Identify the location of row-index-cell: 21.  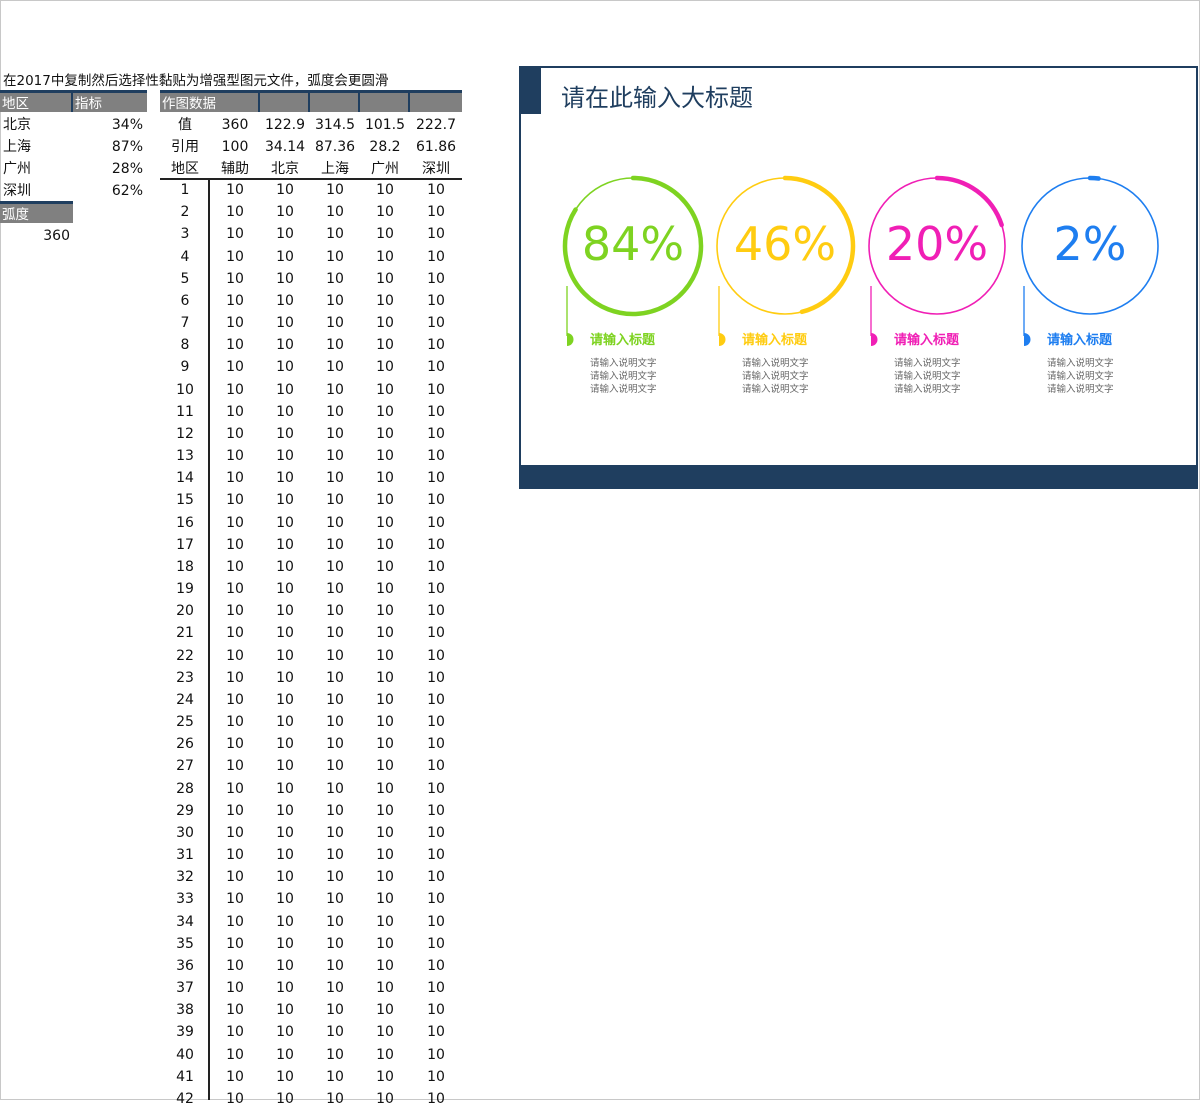
(185, 633).